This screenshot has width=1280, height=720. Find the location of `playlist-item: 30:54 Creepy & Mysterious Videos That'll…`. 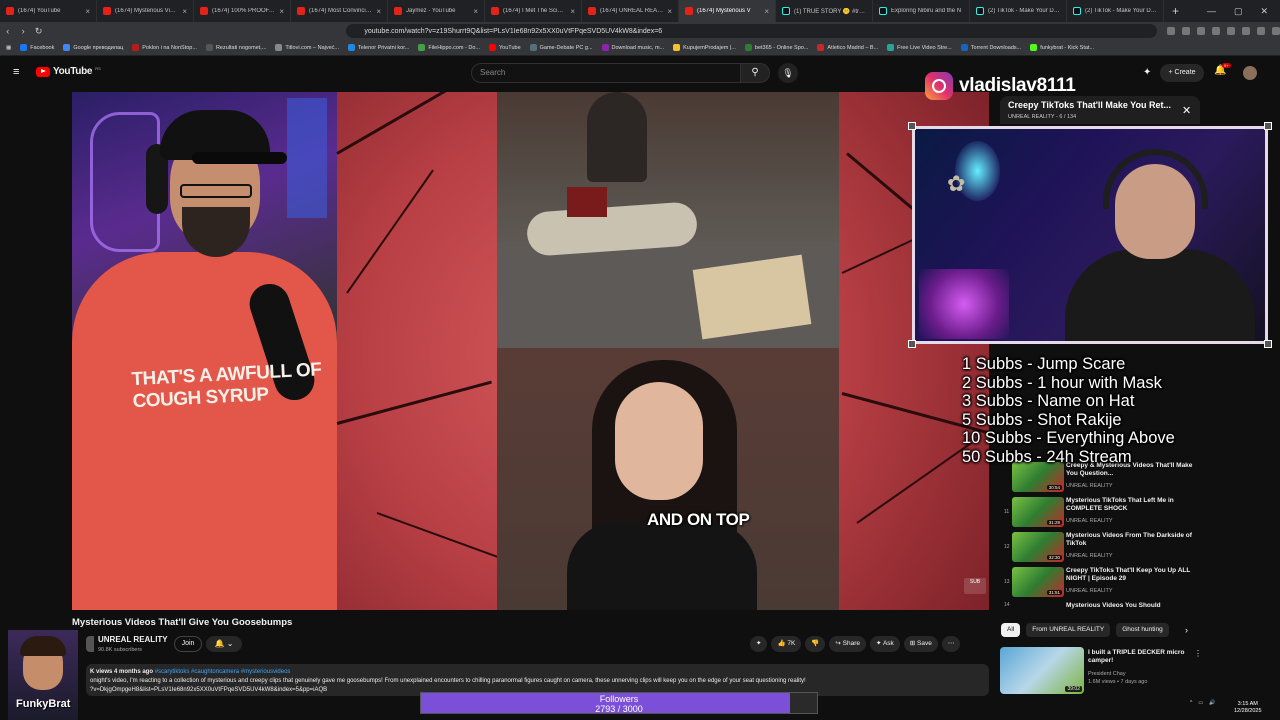

playlist-item: 30:54 Creepy & Mysterious Videos That'll… is located at coordinates (1101, 479).